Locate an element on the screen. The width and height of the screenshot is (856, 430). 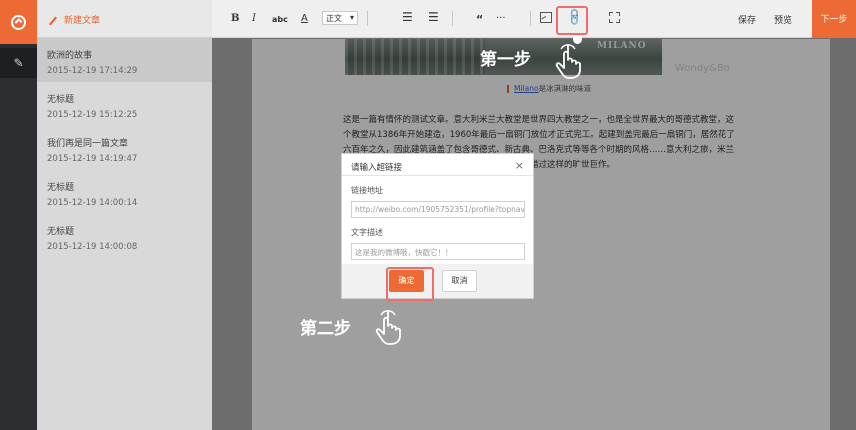
list-item: 无标题 2015-12-19 14:00:14 is located at coordinates (124, 192).